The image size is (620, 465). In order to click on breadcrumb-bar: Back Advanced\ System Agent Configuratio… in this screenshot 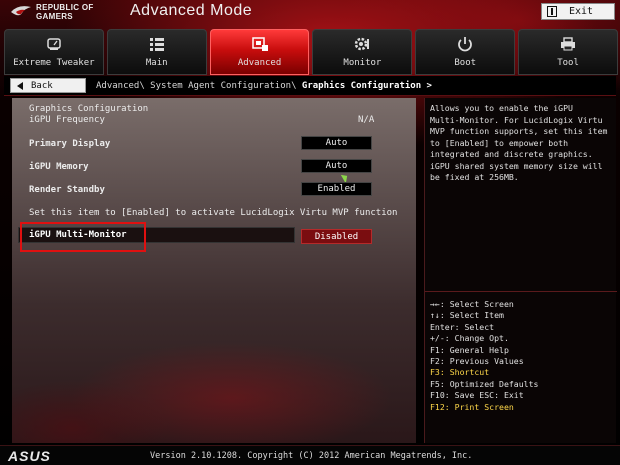, I will do `click(310, 86)`.